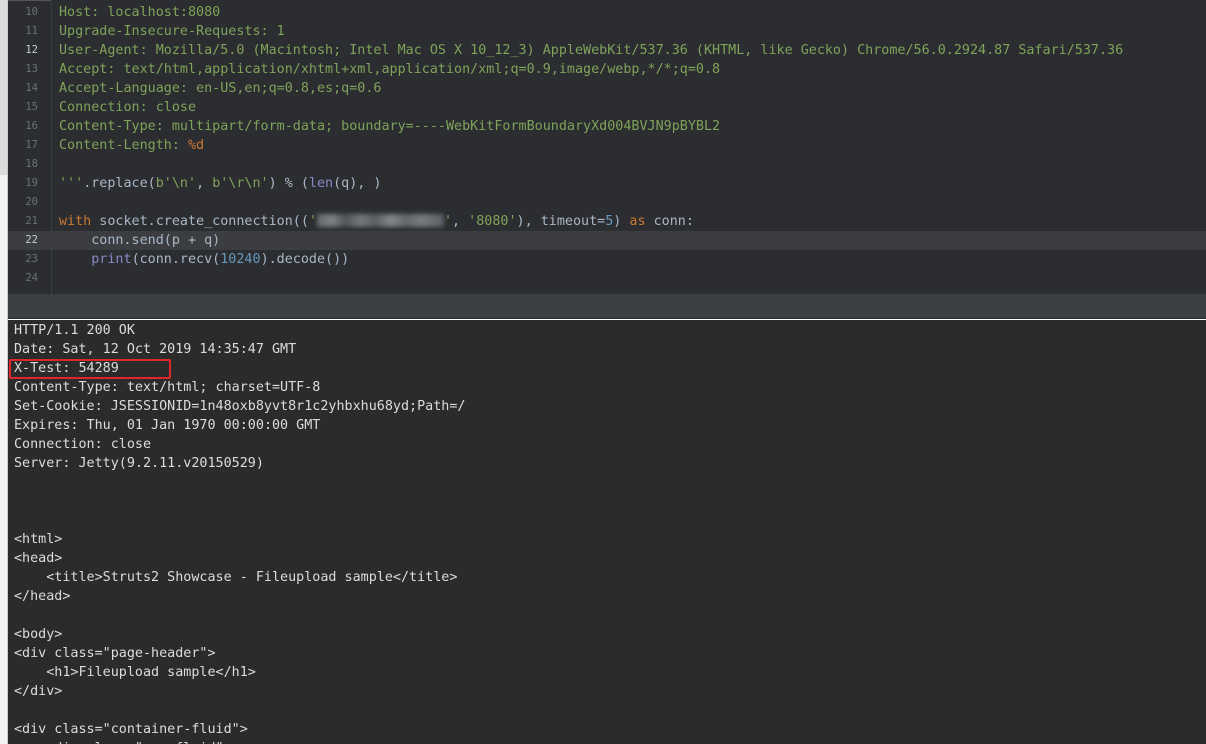 This screenshot has width=1206, height=744. I want to click on code-token: ) % (, so click(288, 183).